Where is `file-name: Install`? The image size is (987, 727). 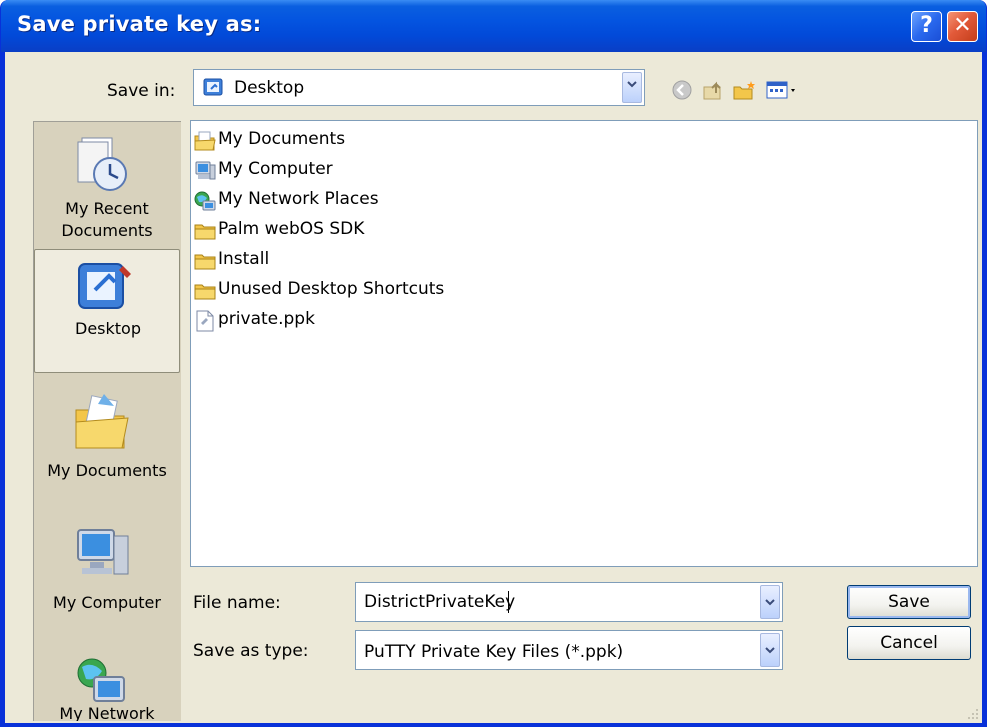 file-name: Install is located at coordinates (244, 259).